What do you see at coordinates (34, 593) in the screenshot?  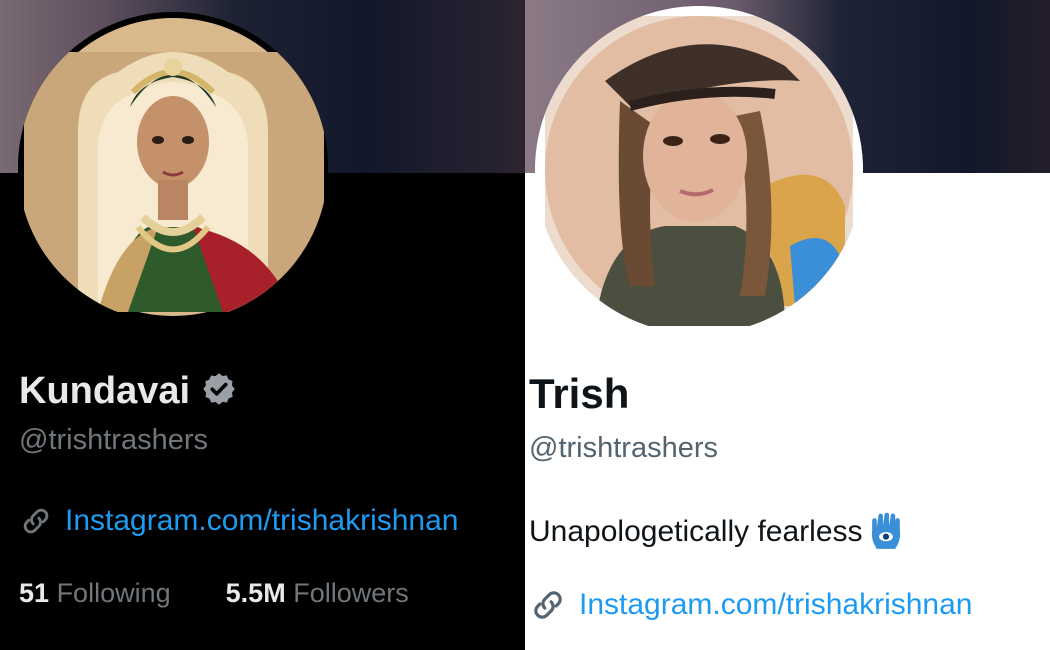 I see `following-count: 51` at bounding box center [34, 593].